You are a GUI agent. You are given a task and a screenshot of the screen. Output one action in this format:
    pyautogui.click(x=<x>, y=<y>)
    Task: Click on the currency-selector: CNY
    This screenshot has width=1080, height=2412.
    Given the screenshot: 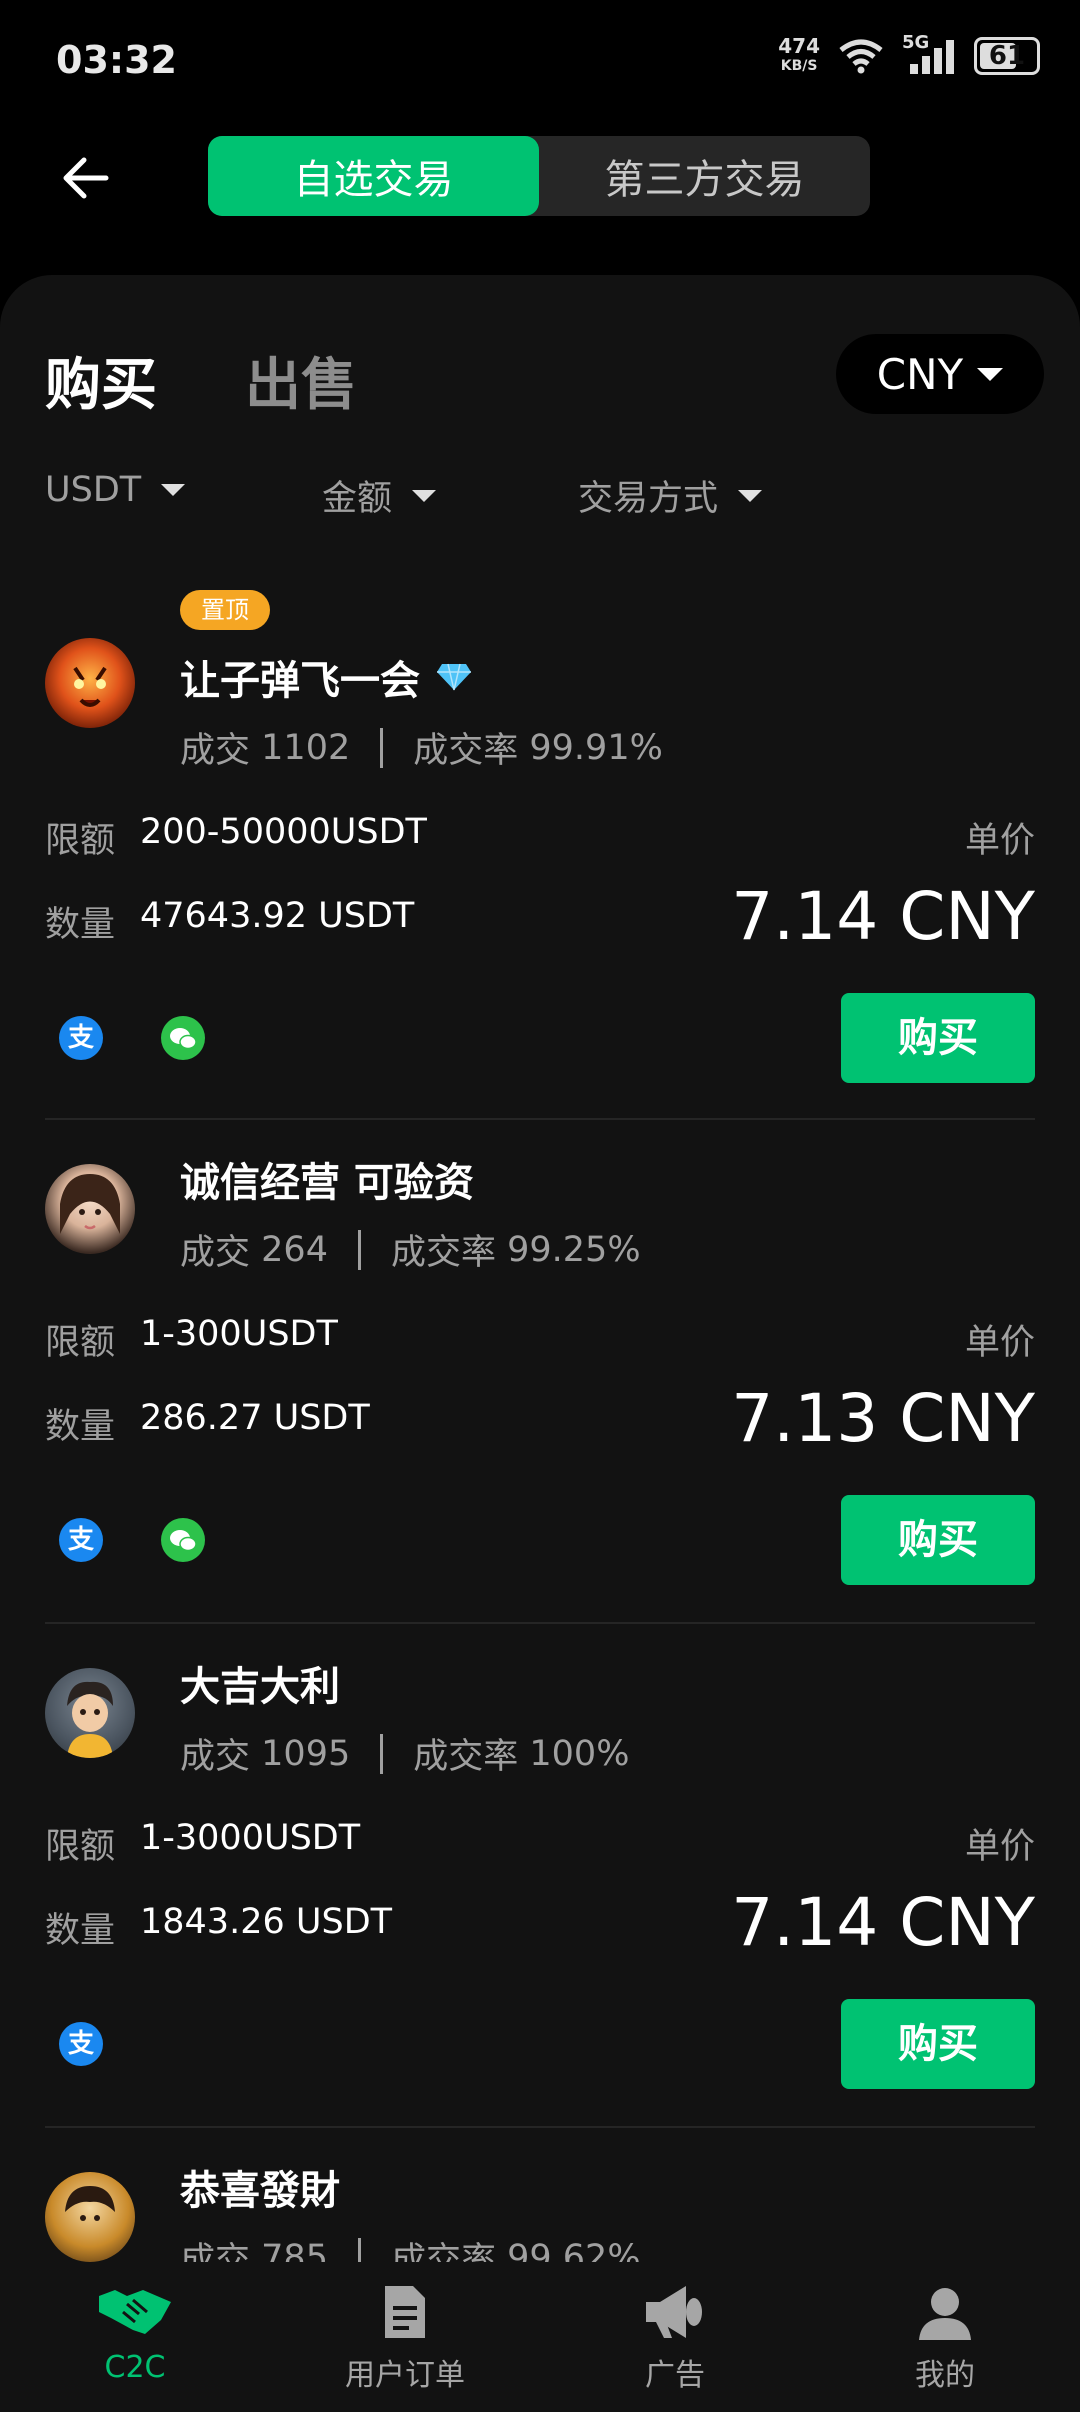 What is the action you would take?
    pyautogui.click(x=940, y=374)
    